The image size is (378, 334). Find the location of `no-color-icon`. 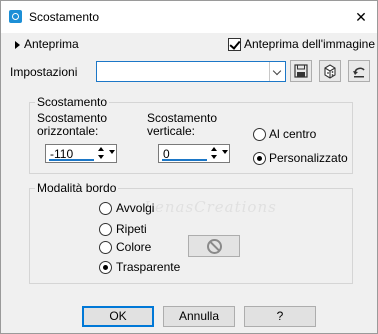

no-color-icon is located at coordinates (214, 246).